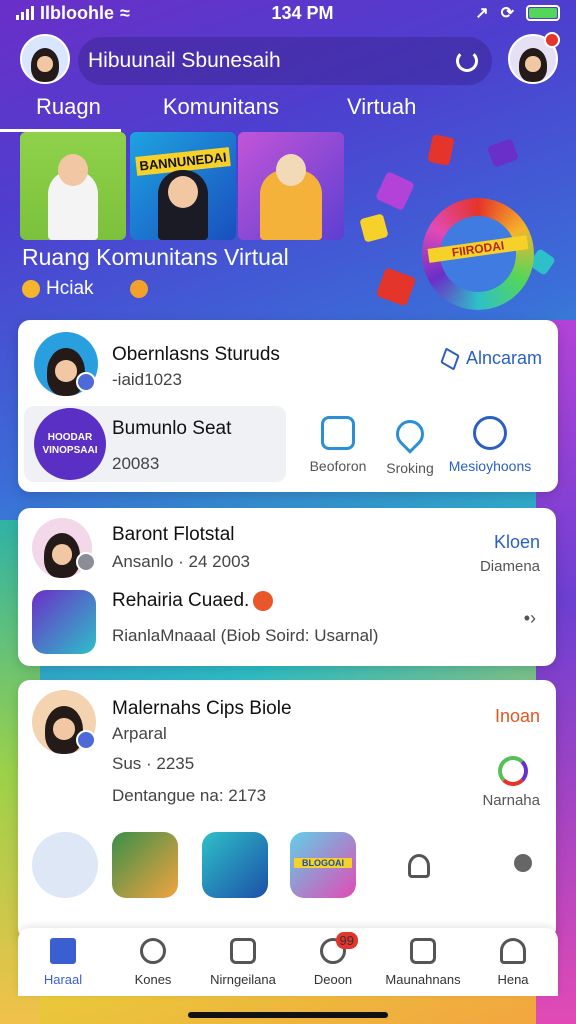 The width and height of the screenshot is (576, 1024). Describe the element at coordinates (490, 466) in the screenshot. I see `action-label: Mesioyhoons` at that location.